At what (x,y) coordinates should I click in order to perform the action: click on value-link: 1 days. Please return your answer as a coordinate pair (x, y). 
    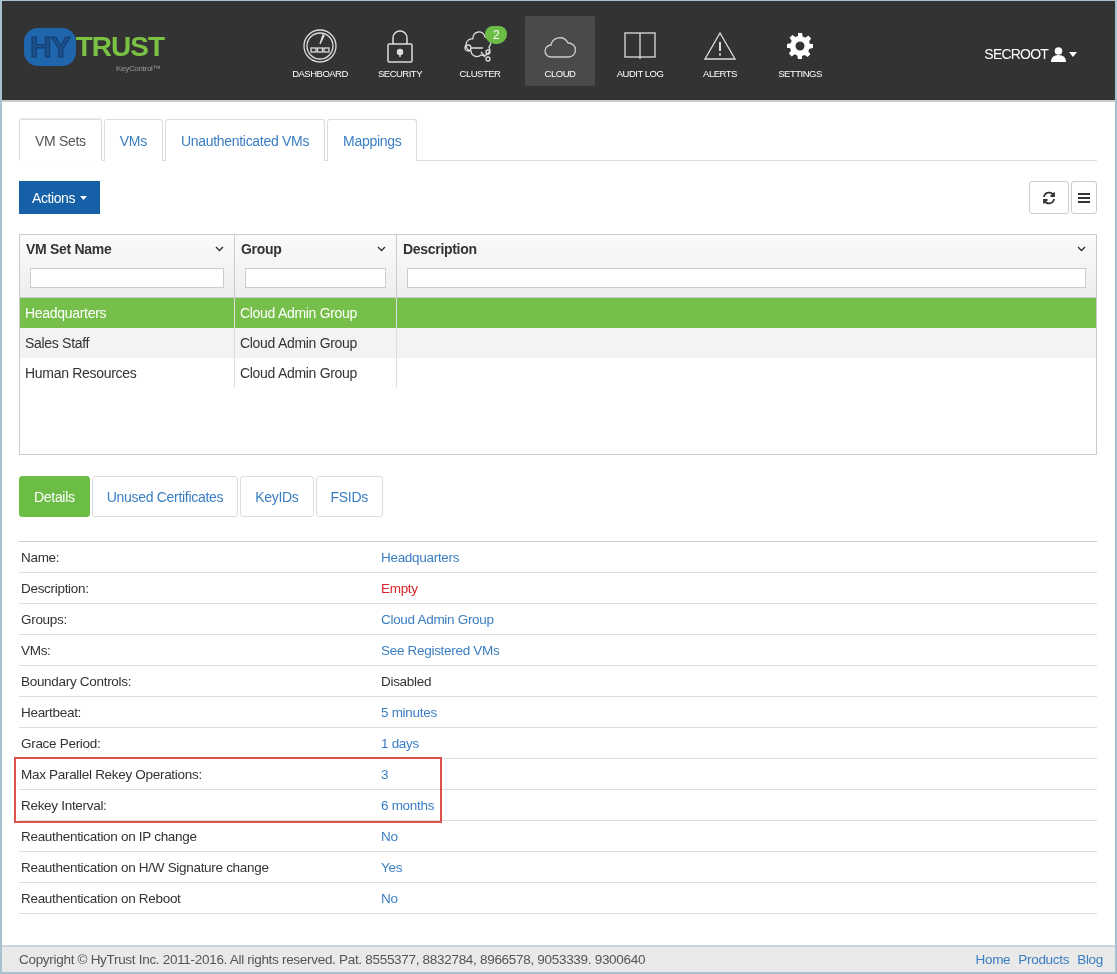
    Looking at the image, I should click on (400, 743).